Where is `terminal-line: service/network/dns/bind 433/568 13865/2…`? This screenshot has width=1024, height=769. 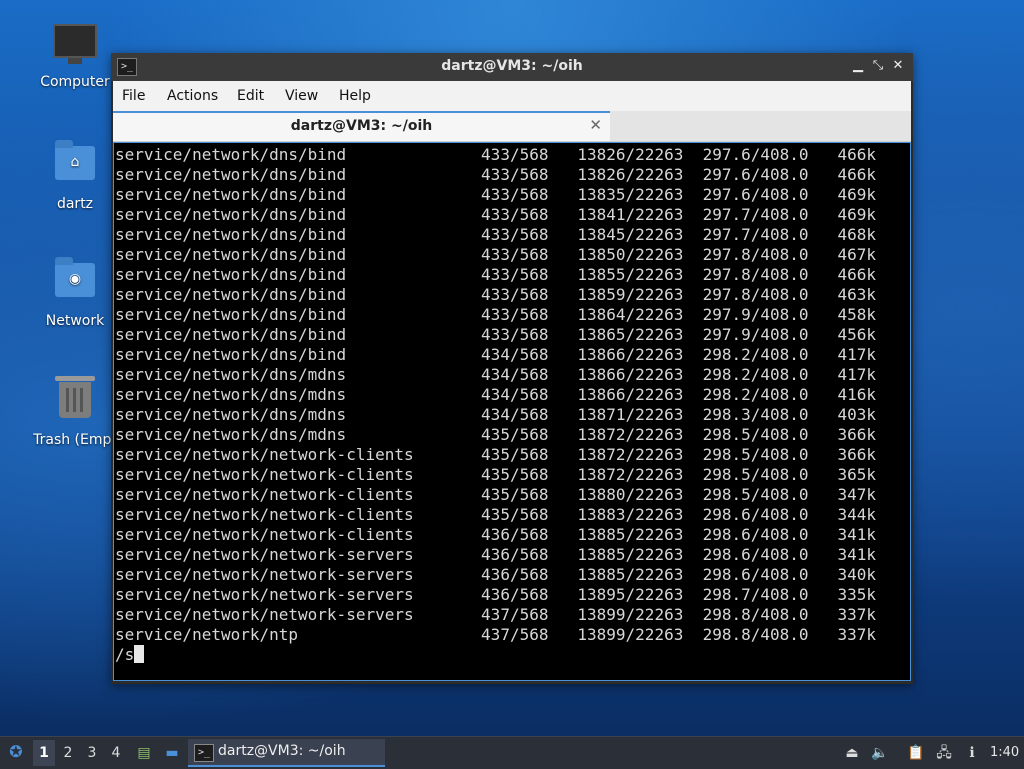 terminal-line: service/network/dns/bind 433/568 13865/2… is located at coordinates (495, 334).